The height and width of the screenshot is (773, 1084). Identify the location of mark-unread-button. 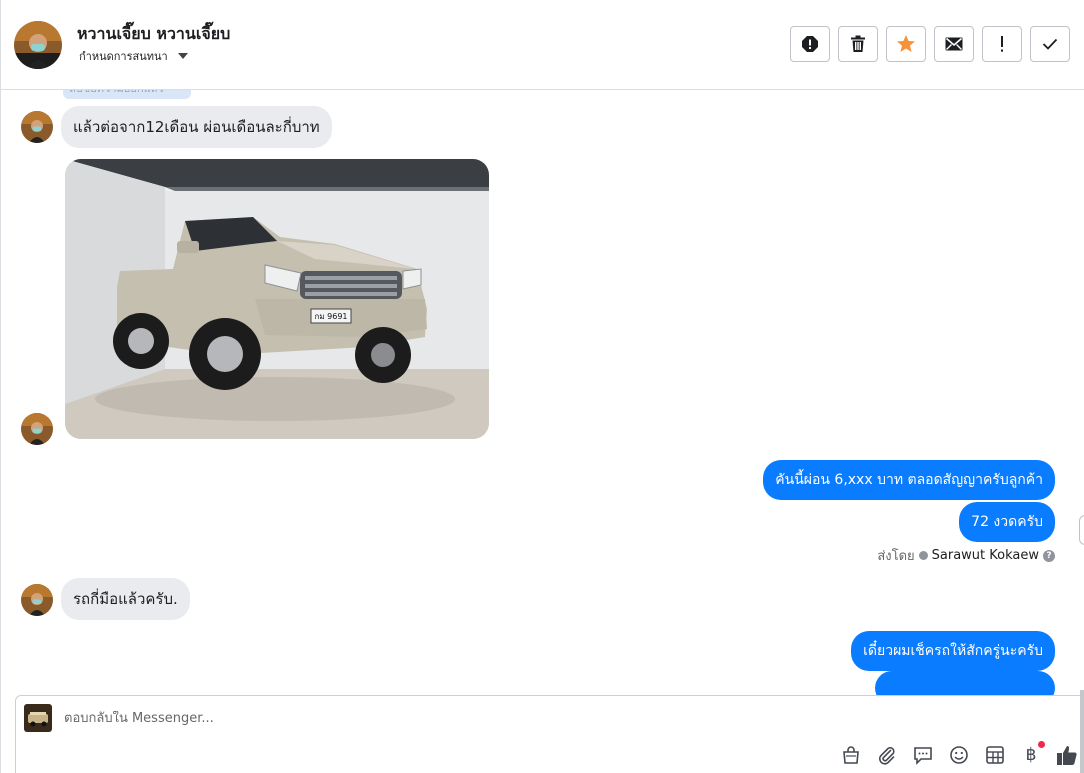
(954, 44).